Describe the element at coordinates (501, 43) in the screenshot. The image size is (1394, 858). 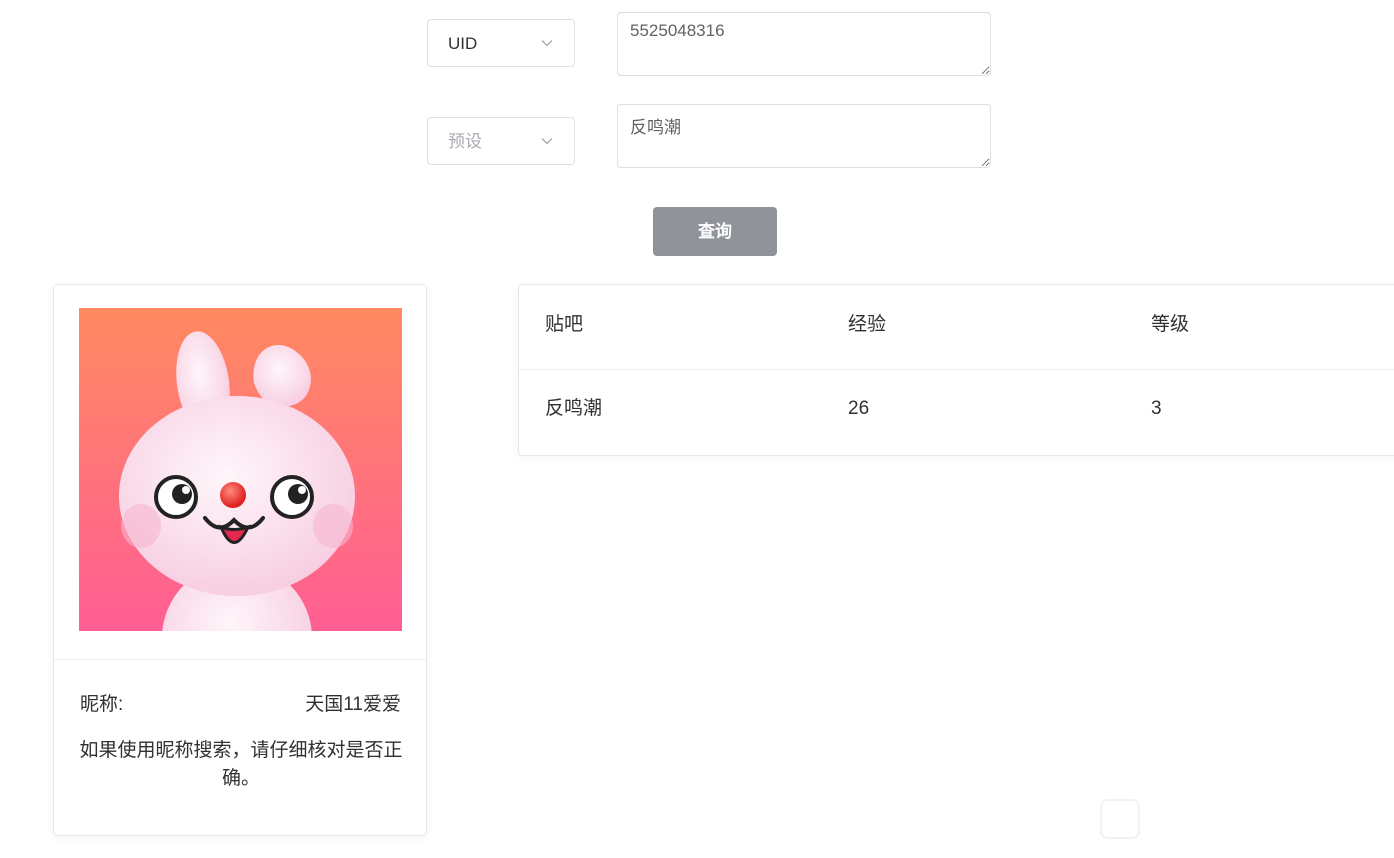
I see `search-type-select: UID` at that location.